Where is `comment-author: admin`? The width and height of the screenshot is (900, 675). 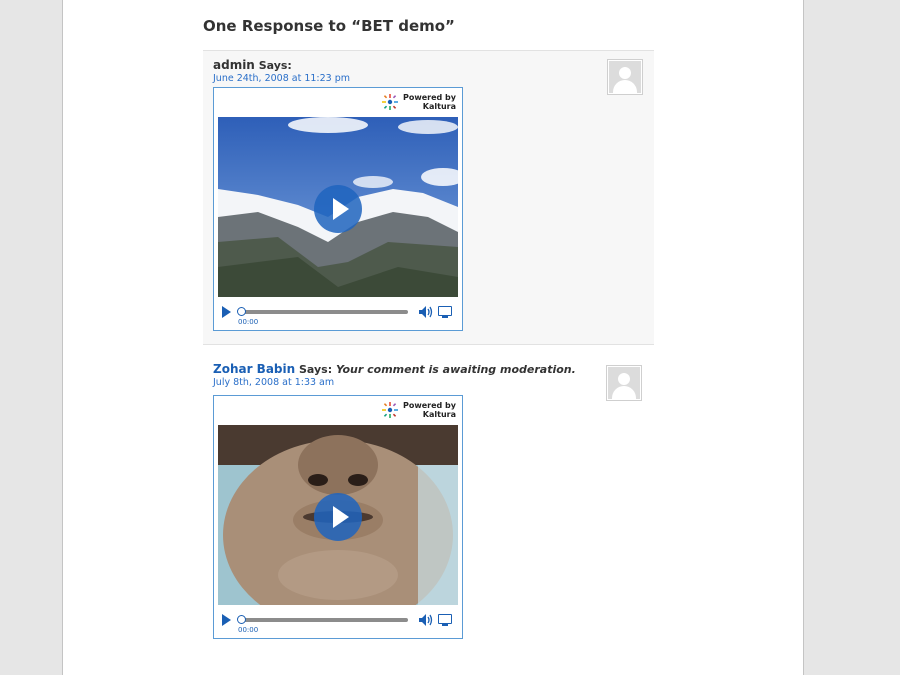 comment-author: admin is located at coordinates (234, 65).